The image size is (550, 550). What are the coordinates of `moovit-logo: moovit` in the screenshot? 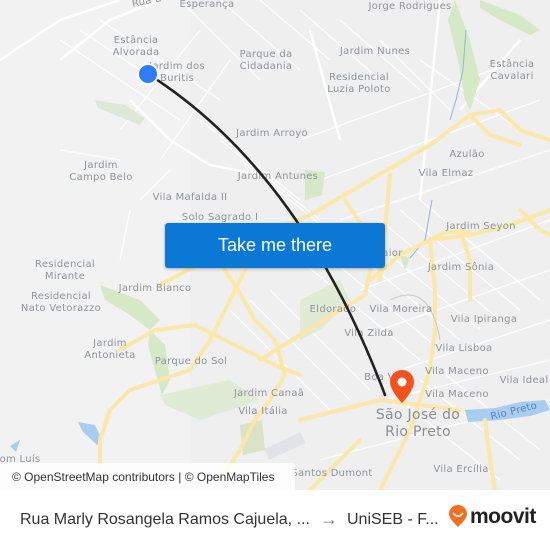 It's located at (492, 517).